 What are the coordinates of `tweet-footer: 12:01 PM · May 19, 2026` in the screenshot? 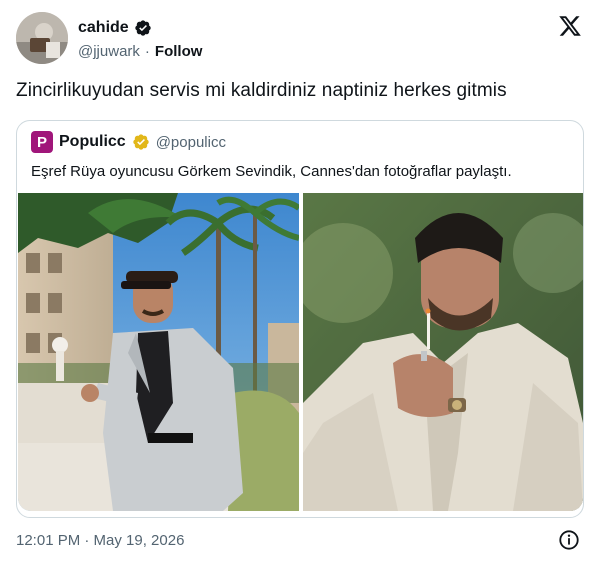 It's located at (300, 540).